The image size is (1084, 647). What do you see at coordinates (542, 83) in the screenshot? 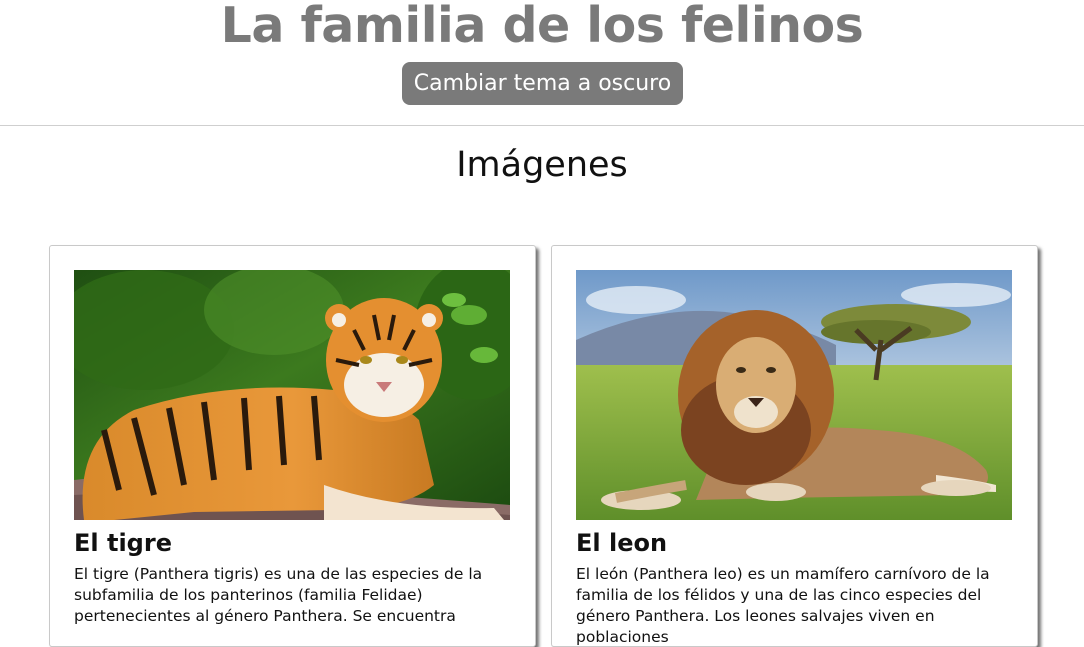
I see `change-theme-button: Cambiar tema a oscuro` at bounding box center [542, 83].